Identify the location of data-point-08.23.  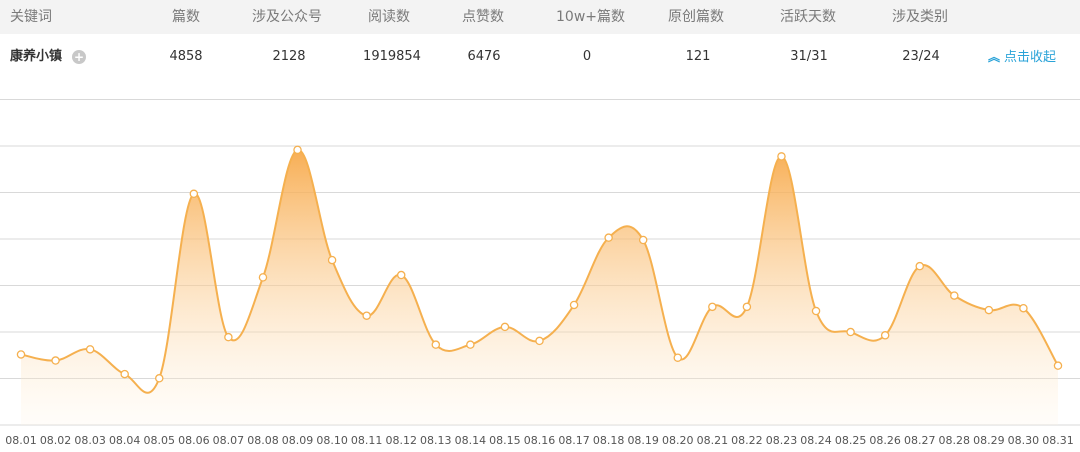
(781, 156).